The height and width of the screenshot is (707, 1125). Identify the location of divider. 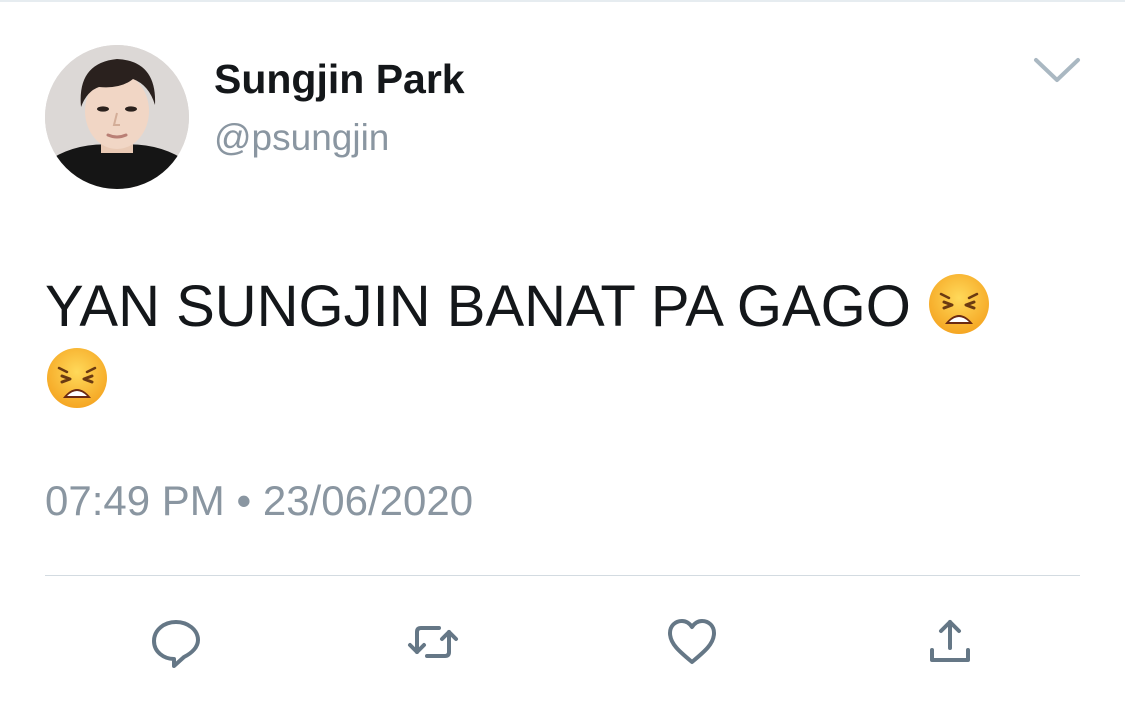
(562, 575).